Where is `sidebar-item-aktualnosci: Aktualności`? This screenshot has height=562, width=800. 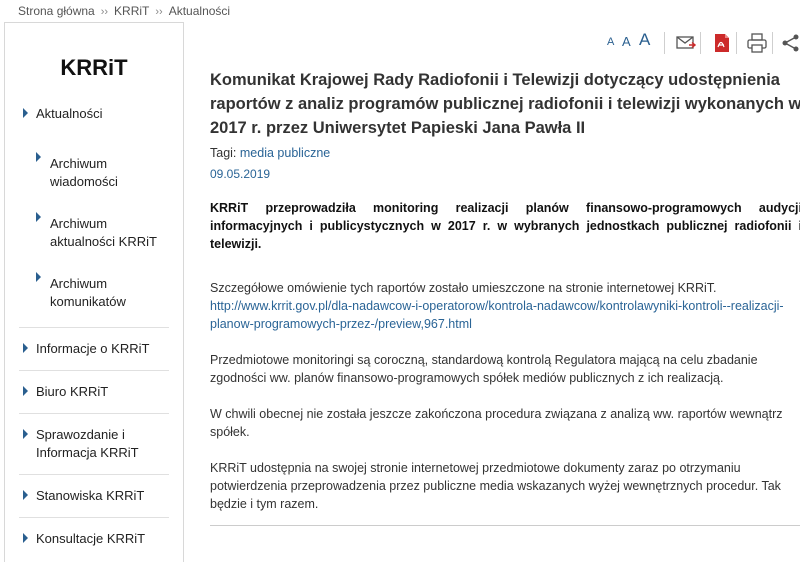 sidebar-item-aktualnosci: Aktualności is located at coordinates (94, 114).